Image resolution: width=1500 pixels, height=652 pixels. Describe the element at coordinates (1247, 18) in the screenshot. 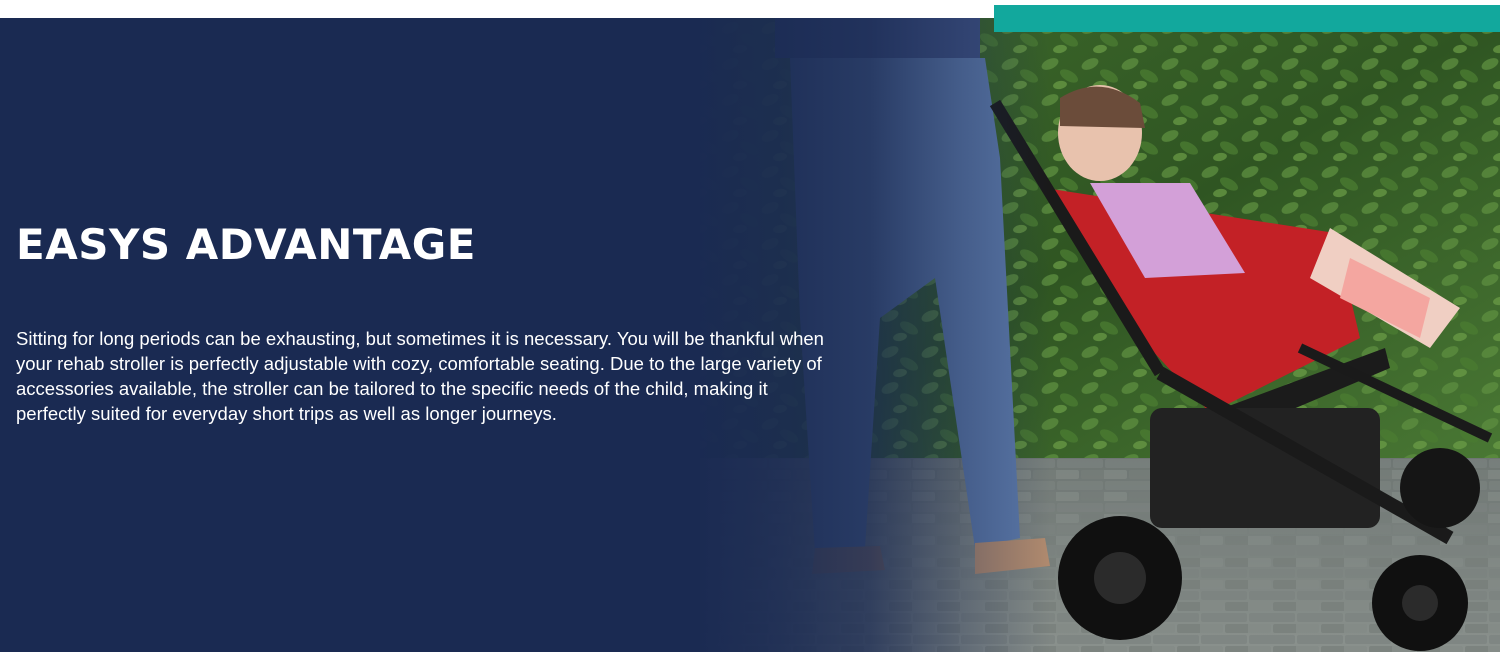

I see `teal-accent-bar` at that location.